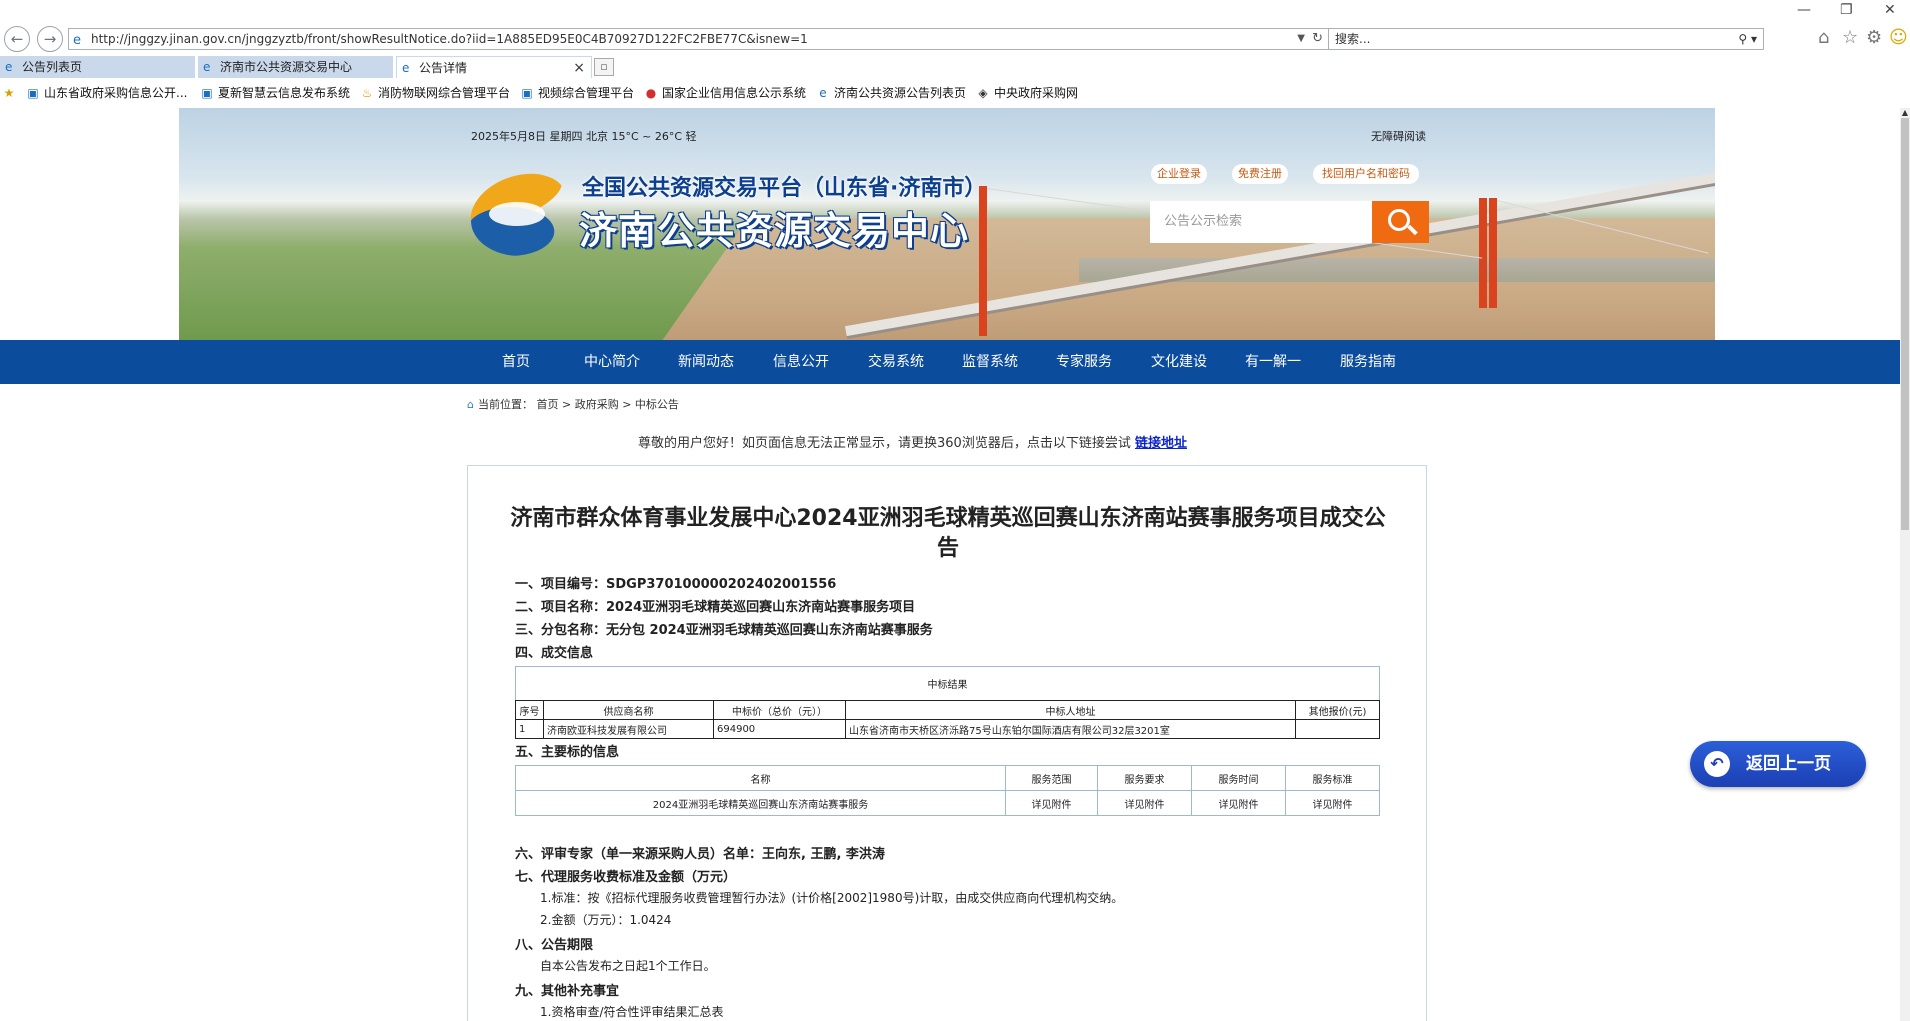  Describe the element at coordinates (1337, 729) in the screenshot. I see `table-cell` at that location.